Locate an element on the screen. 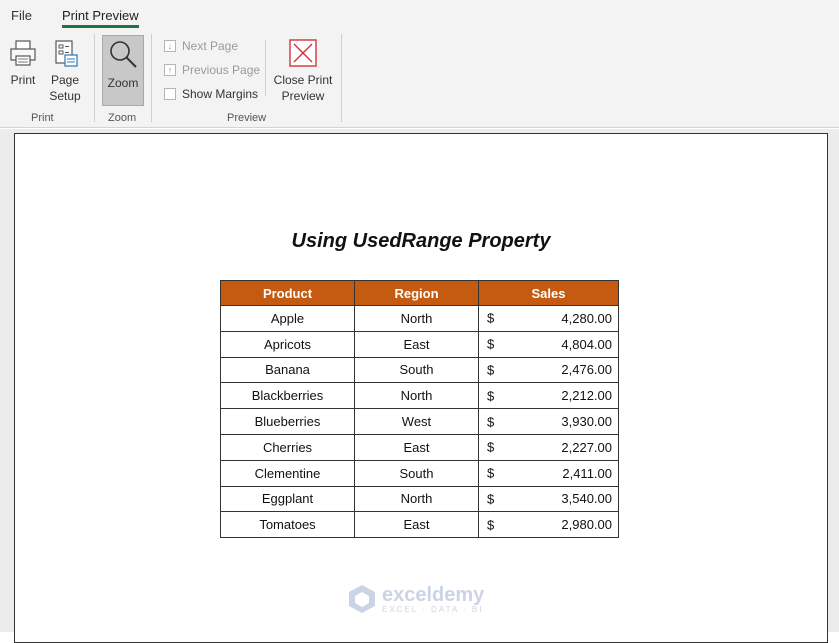  column-header-sales: Sales is located at coordinates (548, 293).